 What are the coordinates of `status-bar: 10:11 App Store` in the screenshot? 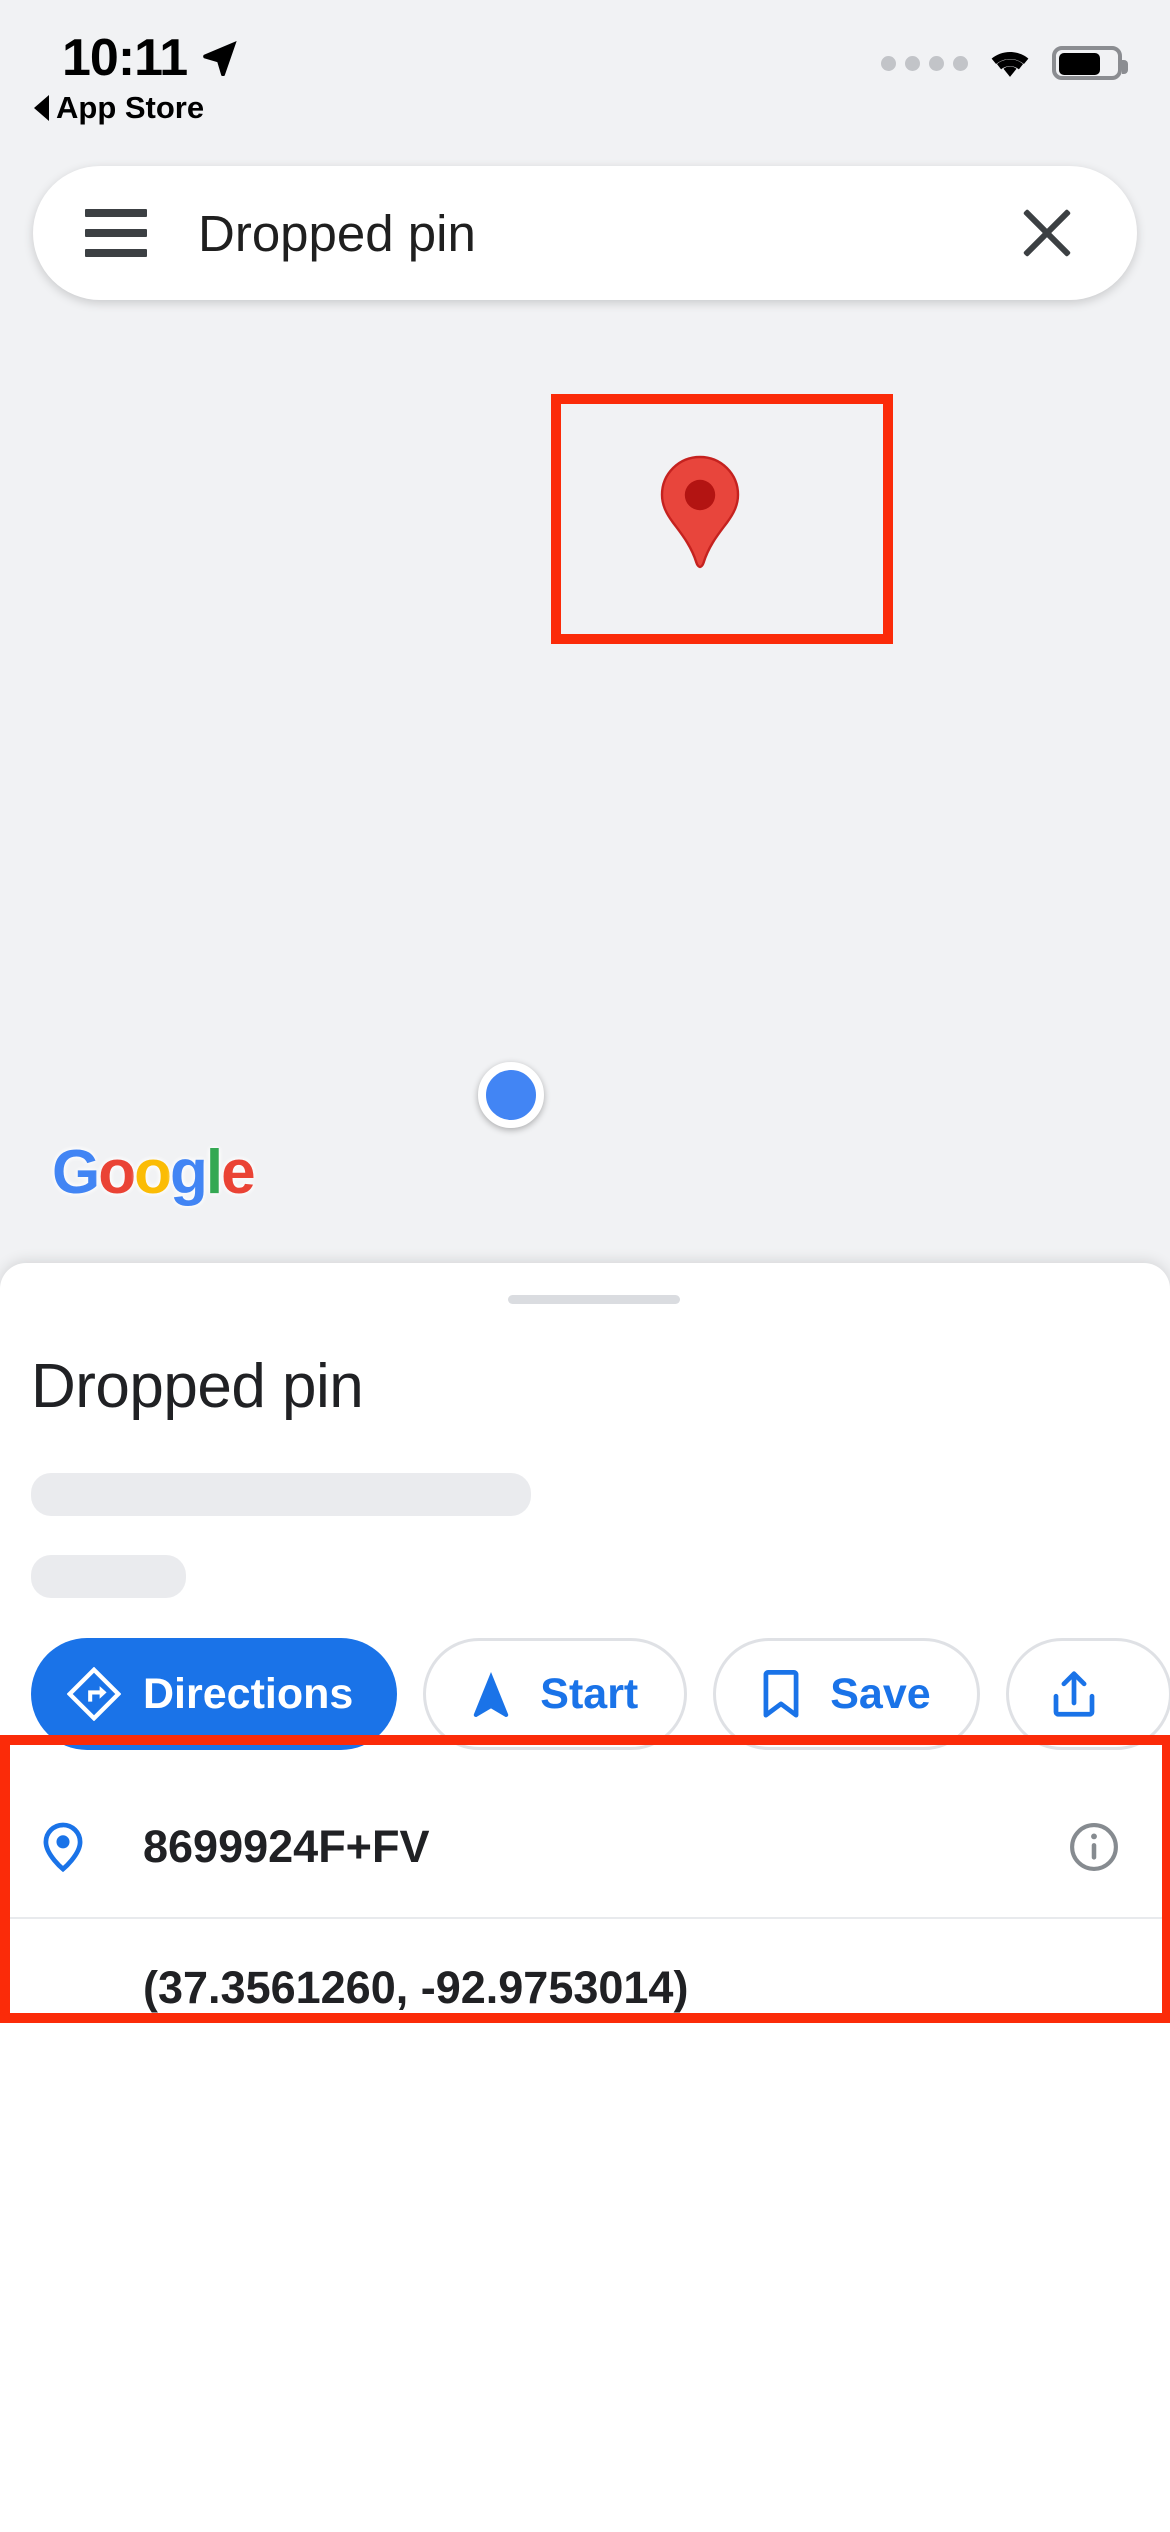 It's located at (585, 75).